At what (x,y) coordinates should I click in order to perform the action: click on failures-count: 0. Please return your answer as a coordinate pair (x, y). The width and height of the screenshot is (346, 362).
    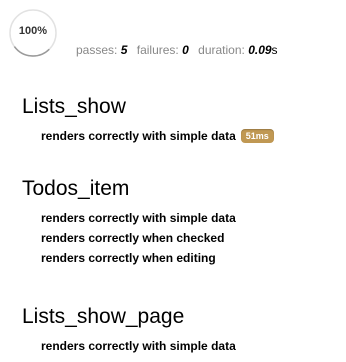
    Looking at the image, I should click on (185, 50).